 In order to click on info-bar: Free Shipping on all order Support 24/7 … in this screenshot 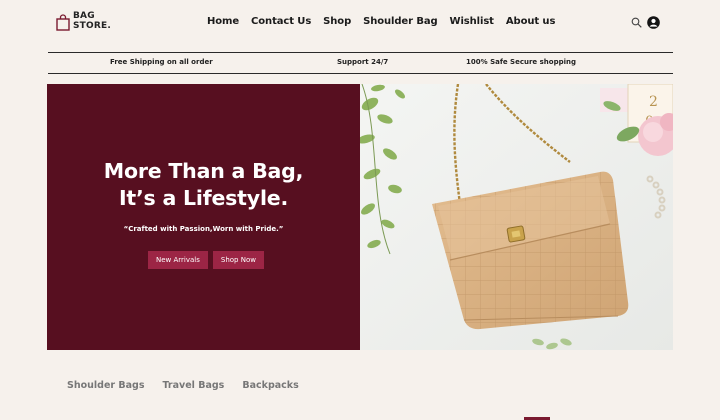, I will do `click(360, 63)`.